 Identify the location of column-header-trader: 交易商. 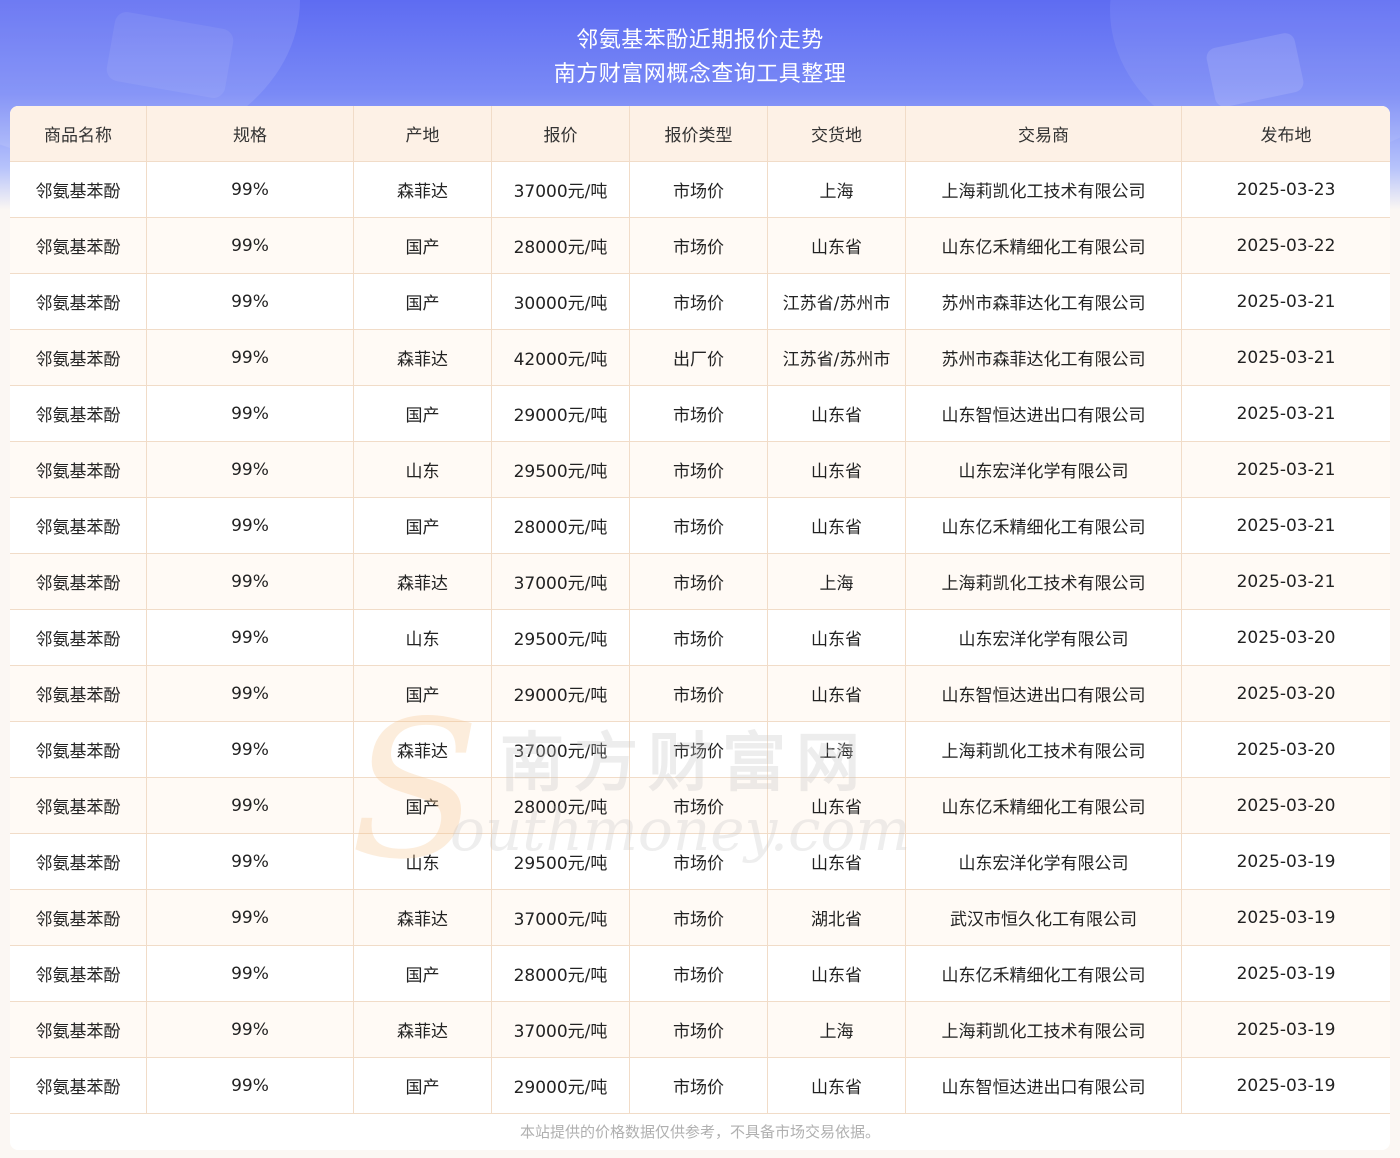
(1044, 134).